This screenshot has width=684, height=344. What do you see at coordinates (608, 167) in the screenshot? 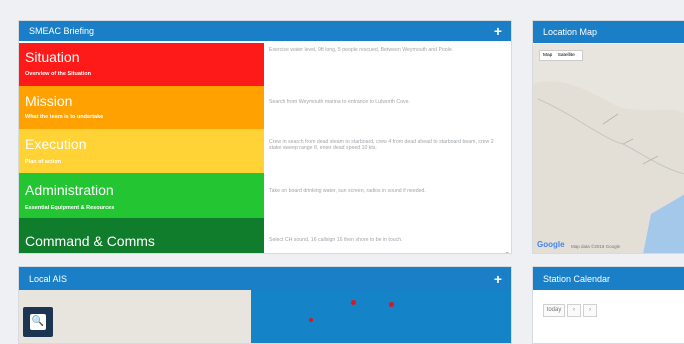
I see `map-terrain` at bounding box center [608, 167].